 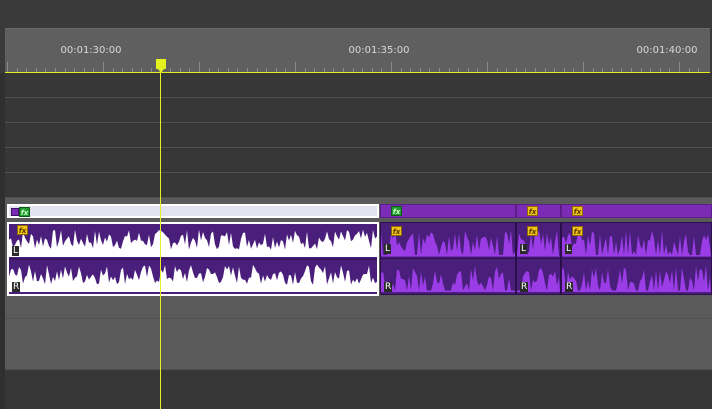 I want to click on time-ruler: 00:01:30:00 00:01:35:00 00:01:40:00, so click(x=357, y=51).